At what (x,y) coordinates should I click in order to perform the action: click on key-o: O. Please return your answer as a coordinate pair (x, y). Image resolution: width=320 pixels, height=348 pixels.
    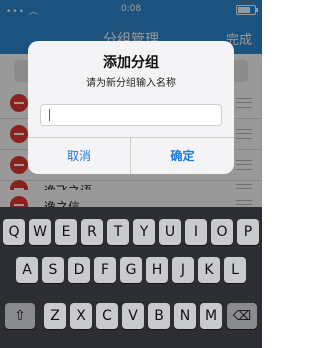
    Looking at the image, I should click on (222, 232).